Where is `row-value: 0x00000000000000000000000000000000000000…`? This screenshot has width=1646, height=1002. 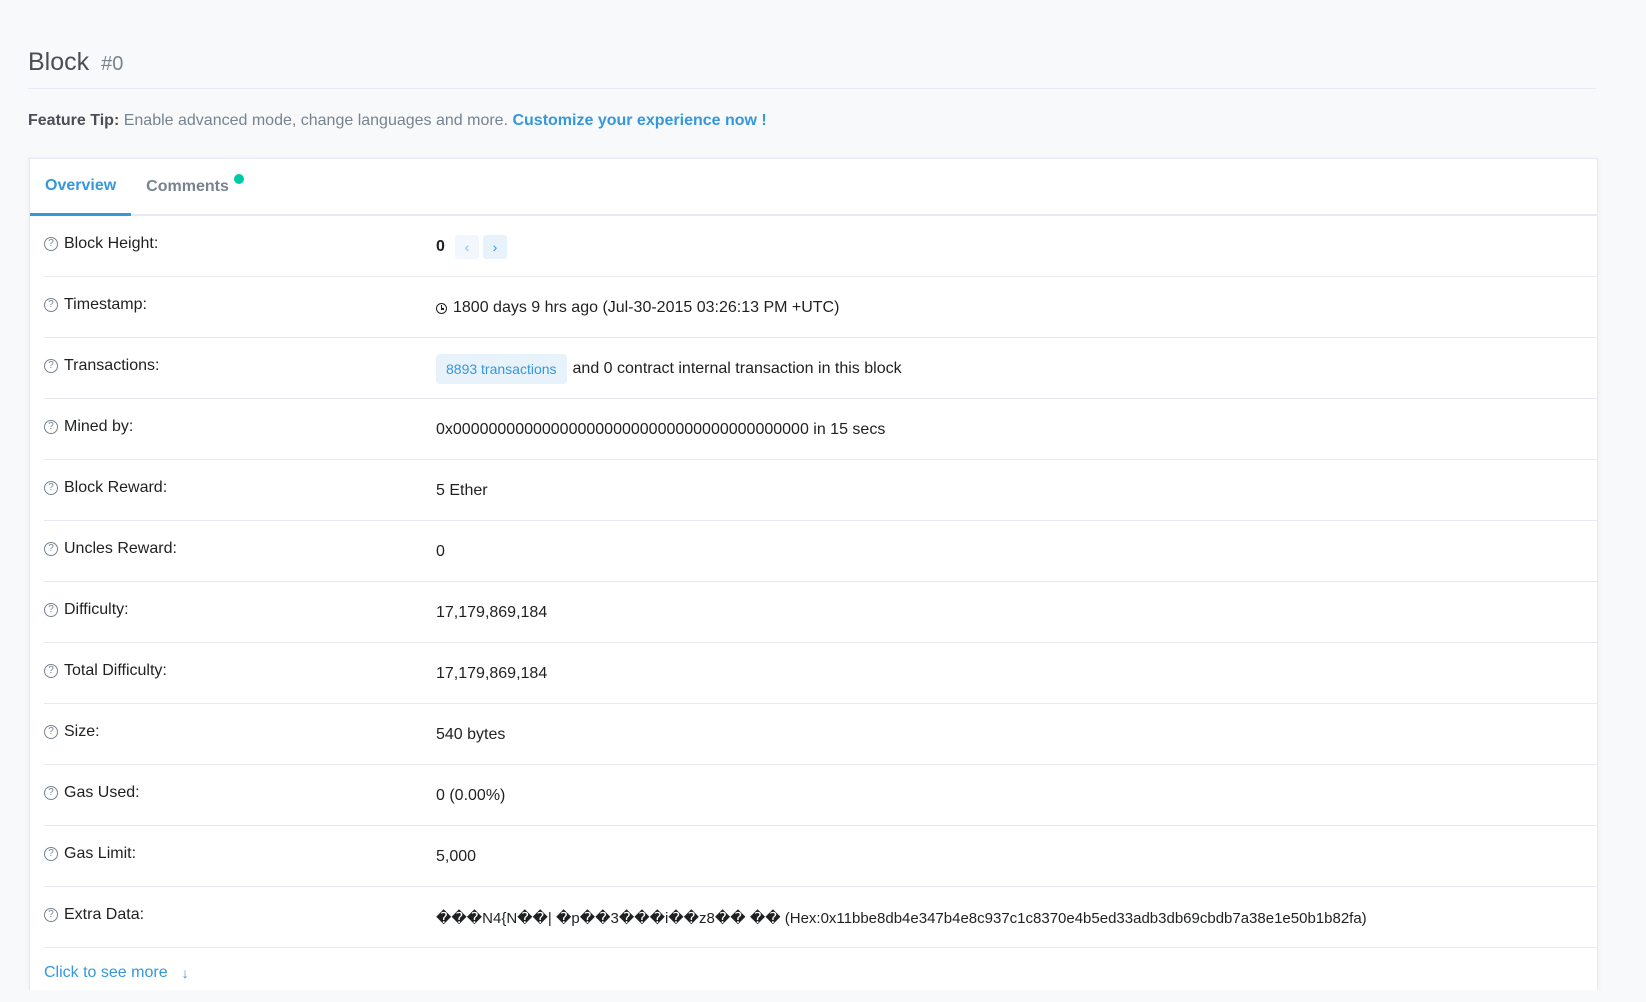 row-value: 0x00000000000000000000000000000000000000… is located at coordinates (660, 430).